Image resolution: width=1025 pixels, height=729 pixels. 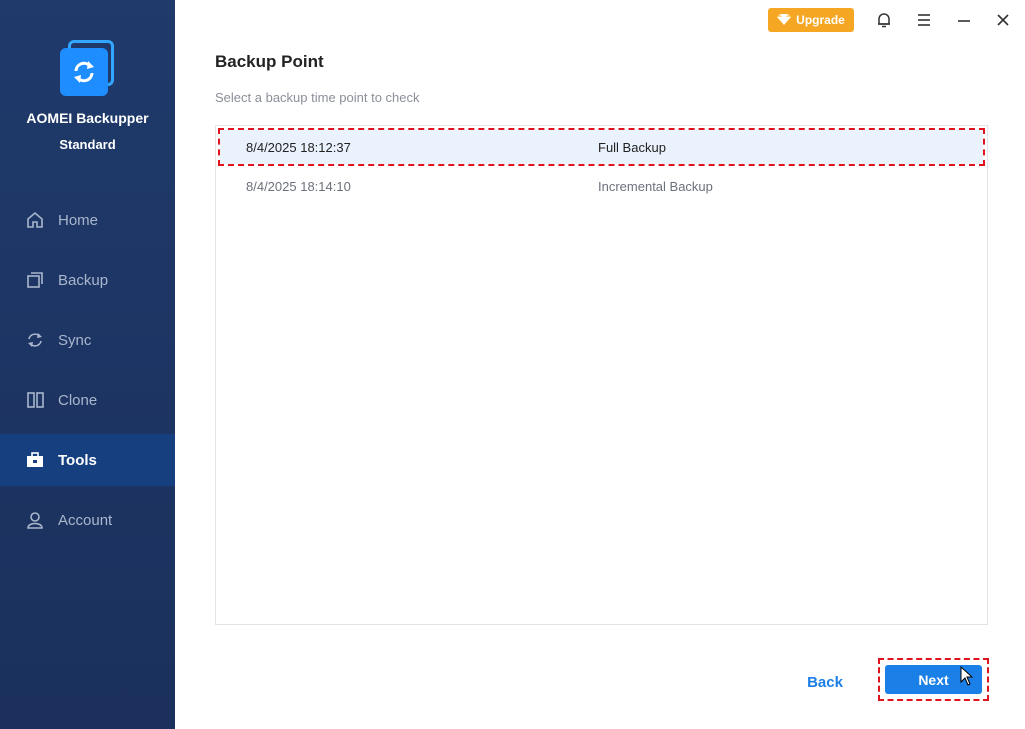 What do you see at coordinates (87, 144) in the screenshot?
I see `app-edition: Standard` at bounding box center [87, 144].